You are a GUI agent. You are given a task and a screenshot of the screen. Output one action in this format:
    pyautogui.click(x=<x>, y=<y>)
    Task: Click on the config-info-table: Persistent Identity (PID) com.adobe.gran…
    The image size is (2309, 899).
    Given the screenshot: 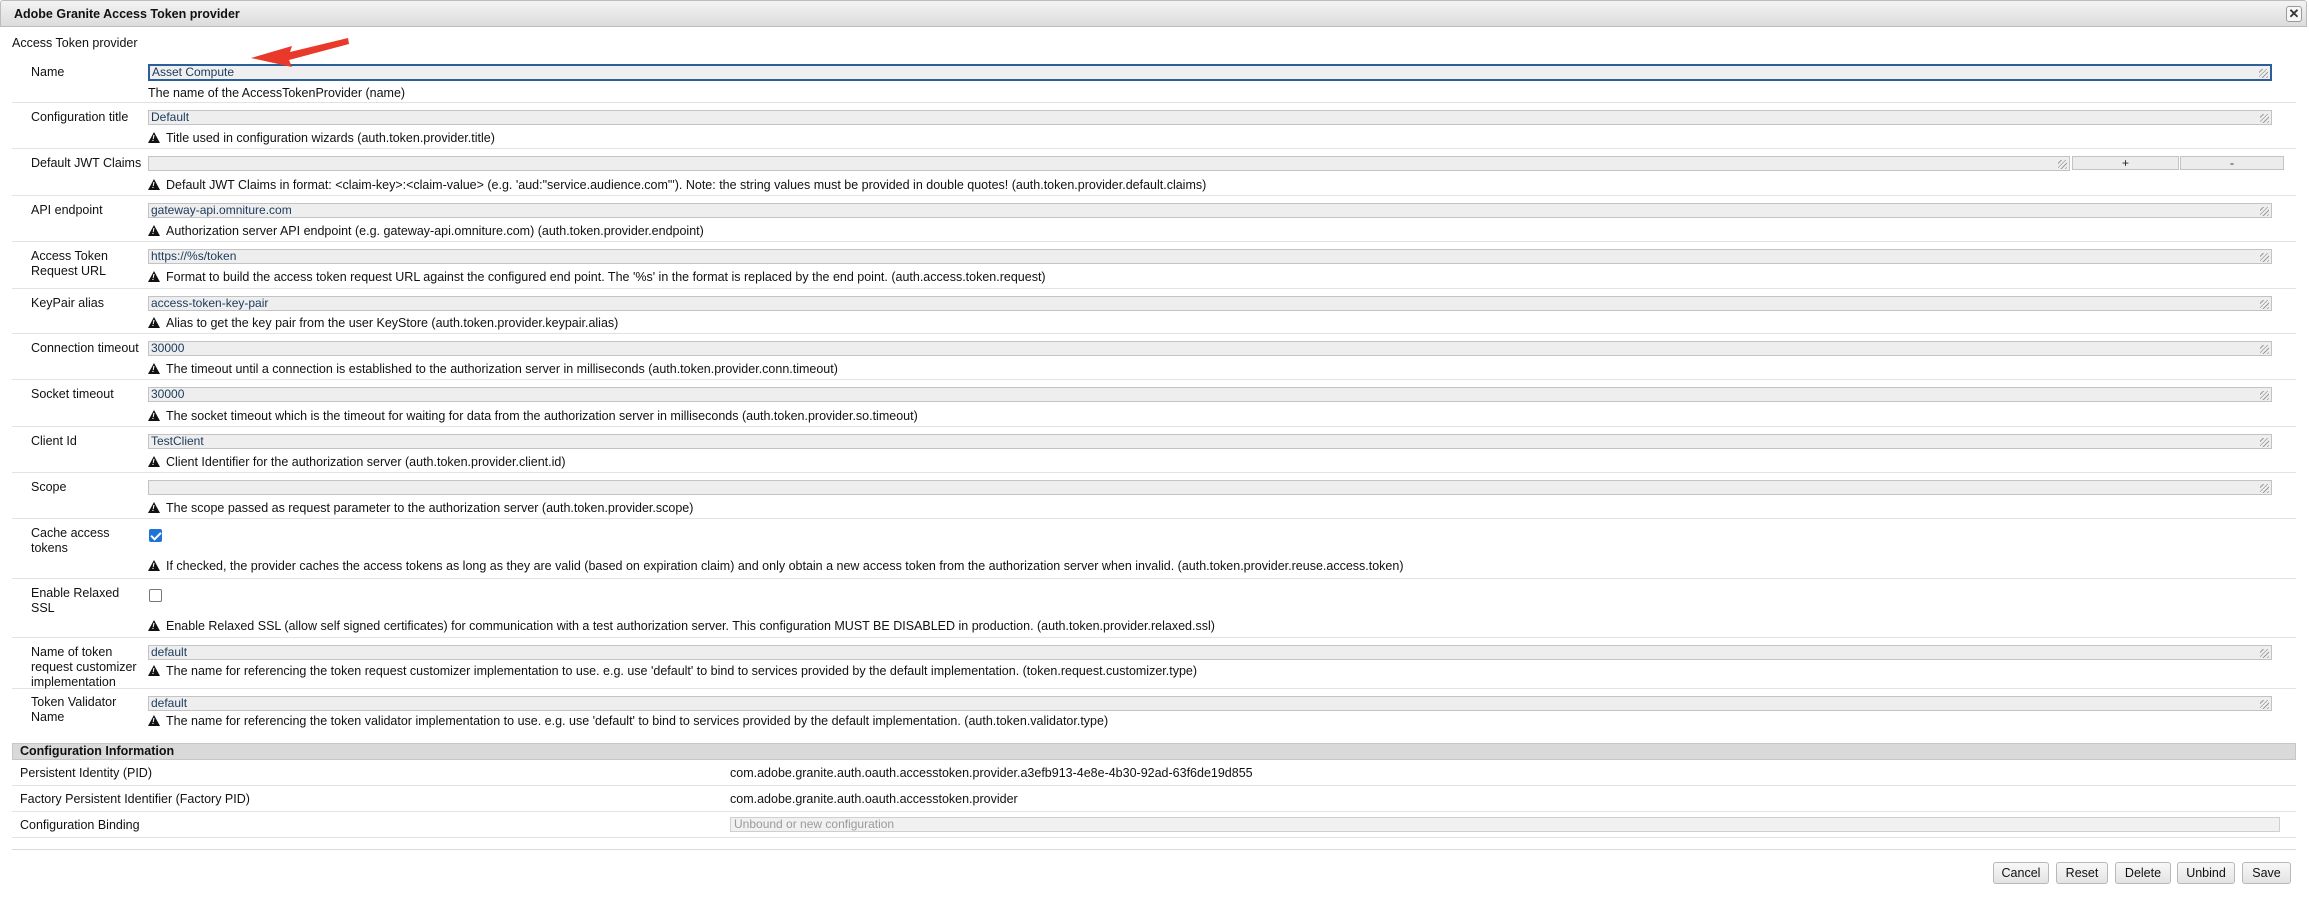 What is the action you would take?
    pyautogui.click(x=1154, y=799)
    